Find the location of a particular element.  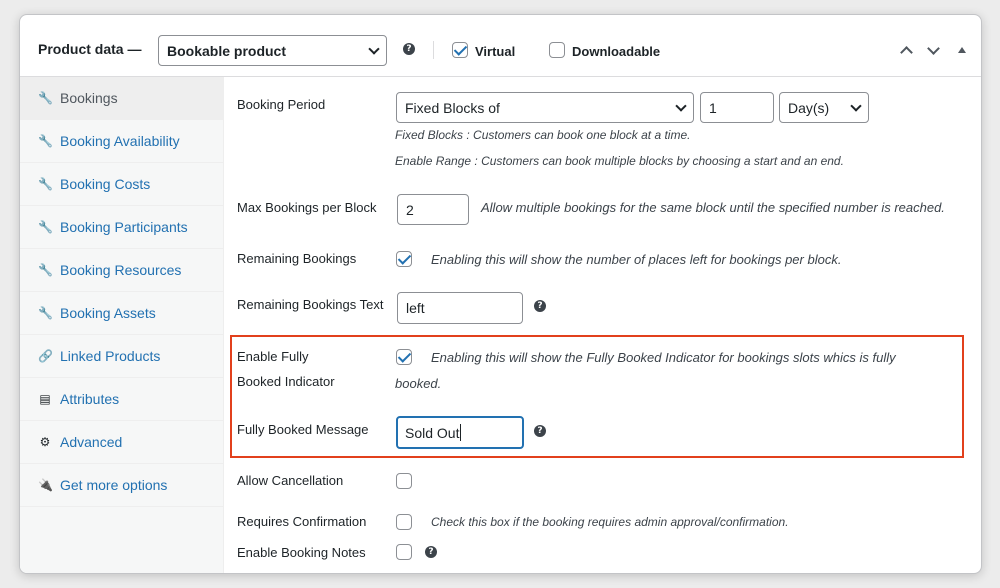

tab-booking-assets: 🔧 Booking Assets is located at coordinates (122, 313).